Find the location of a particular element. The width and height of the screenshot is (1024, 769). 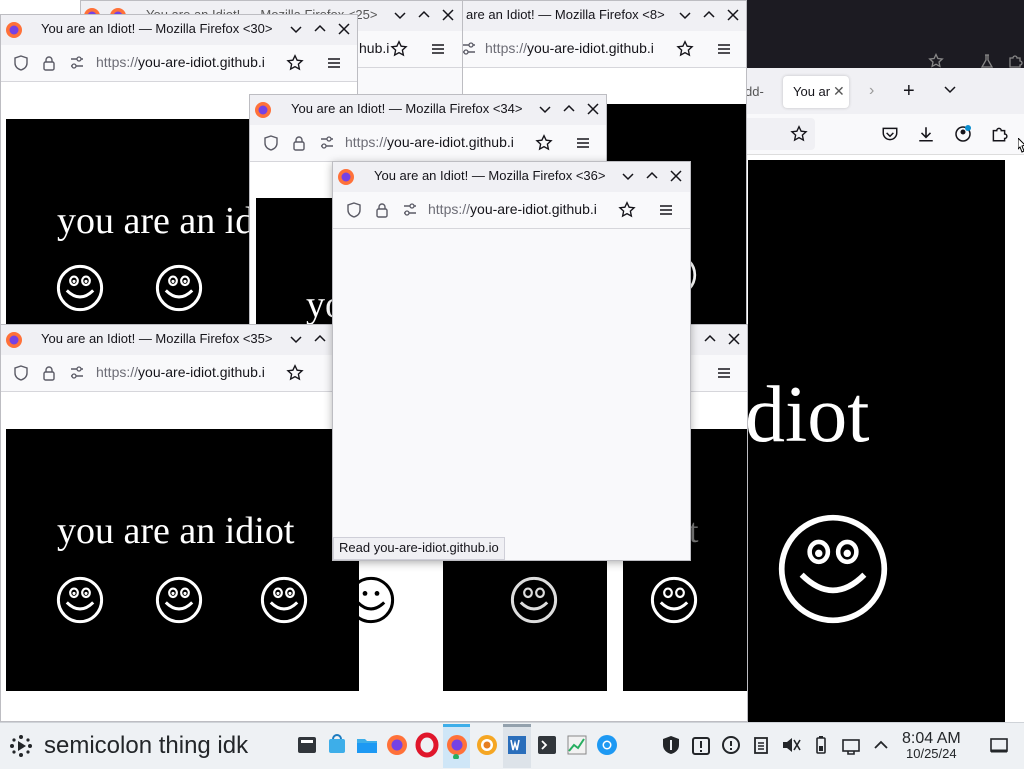

url-protocol: https:// is located at coordinates (117, 372).